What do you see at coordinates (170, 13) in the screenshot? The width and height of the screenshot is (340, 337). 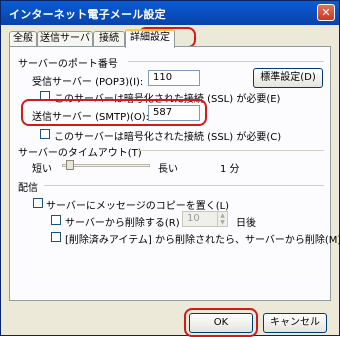 I see `title-bar: インターネット電子メール設定 ✕` at bounding box center [170, 13].